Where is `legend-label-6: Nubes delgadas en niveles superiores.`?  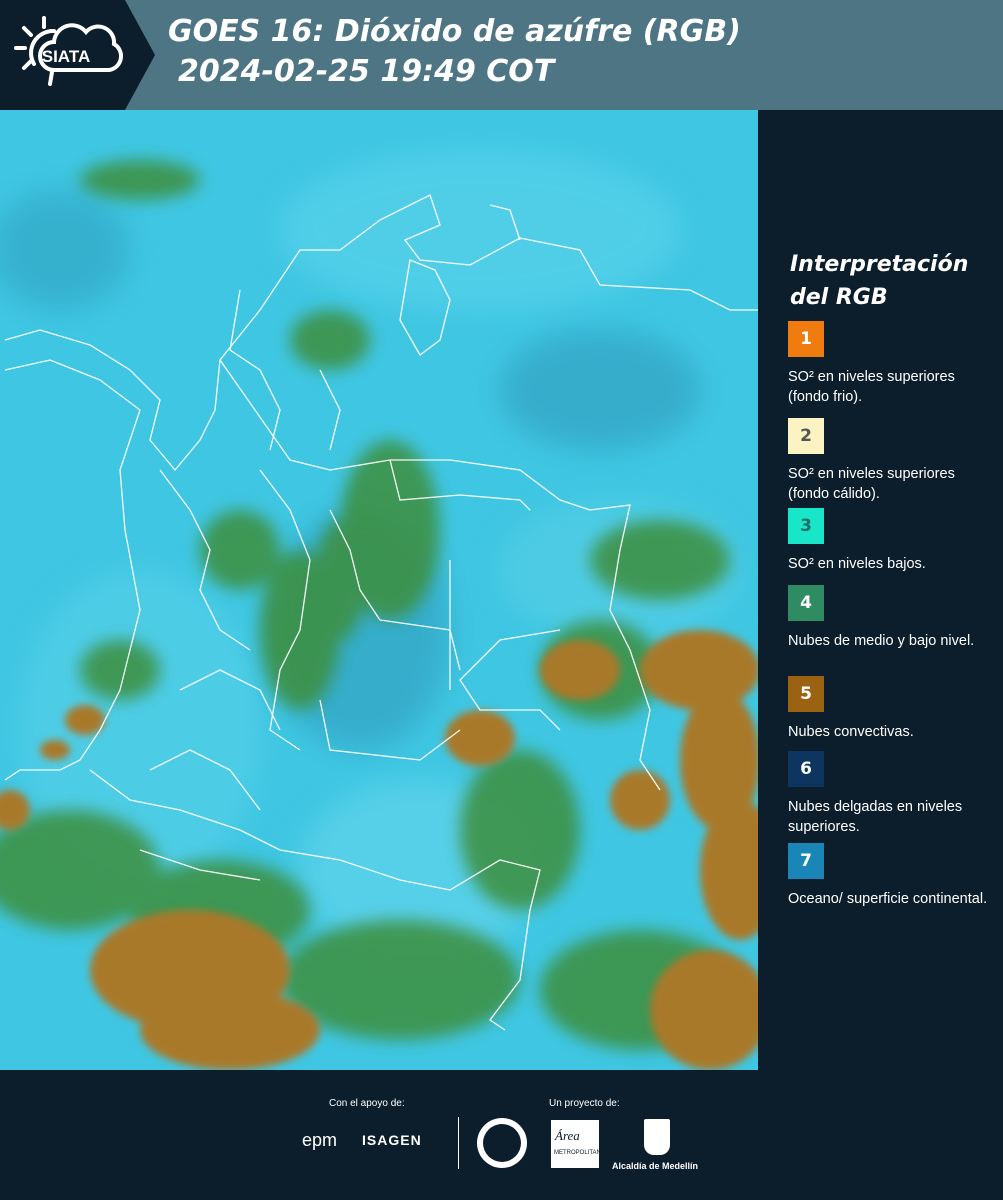
legend-label-6: Nubes delgadas en niveles superiores. is located at coordinates (875, 817).